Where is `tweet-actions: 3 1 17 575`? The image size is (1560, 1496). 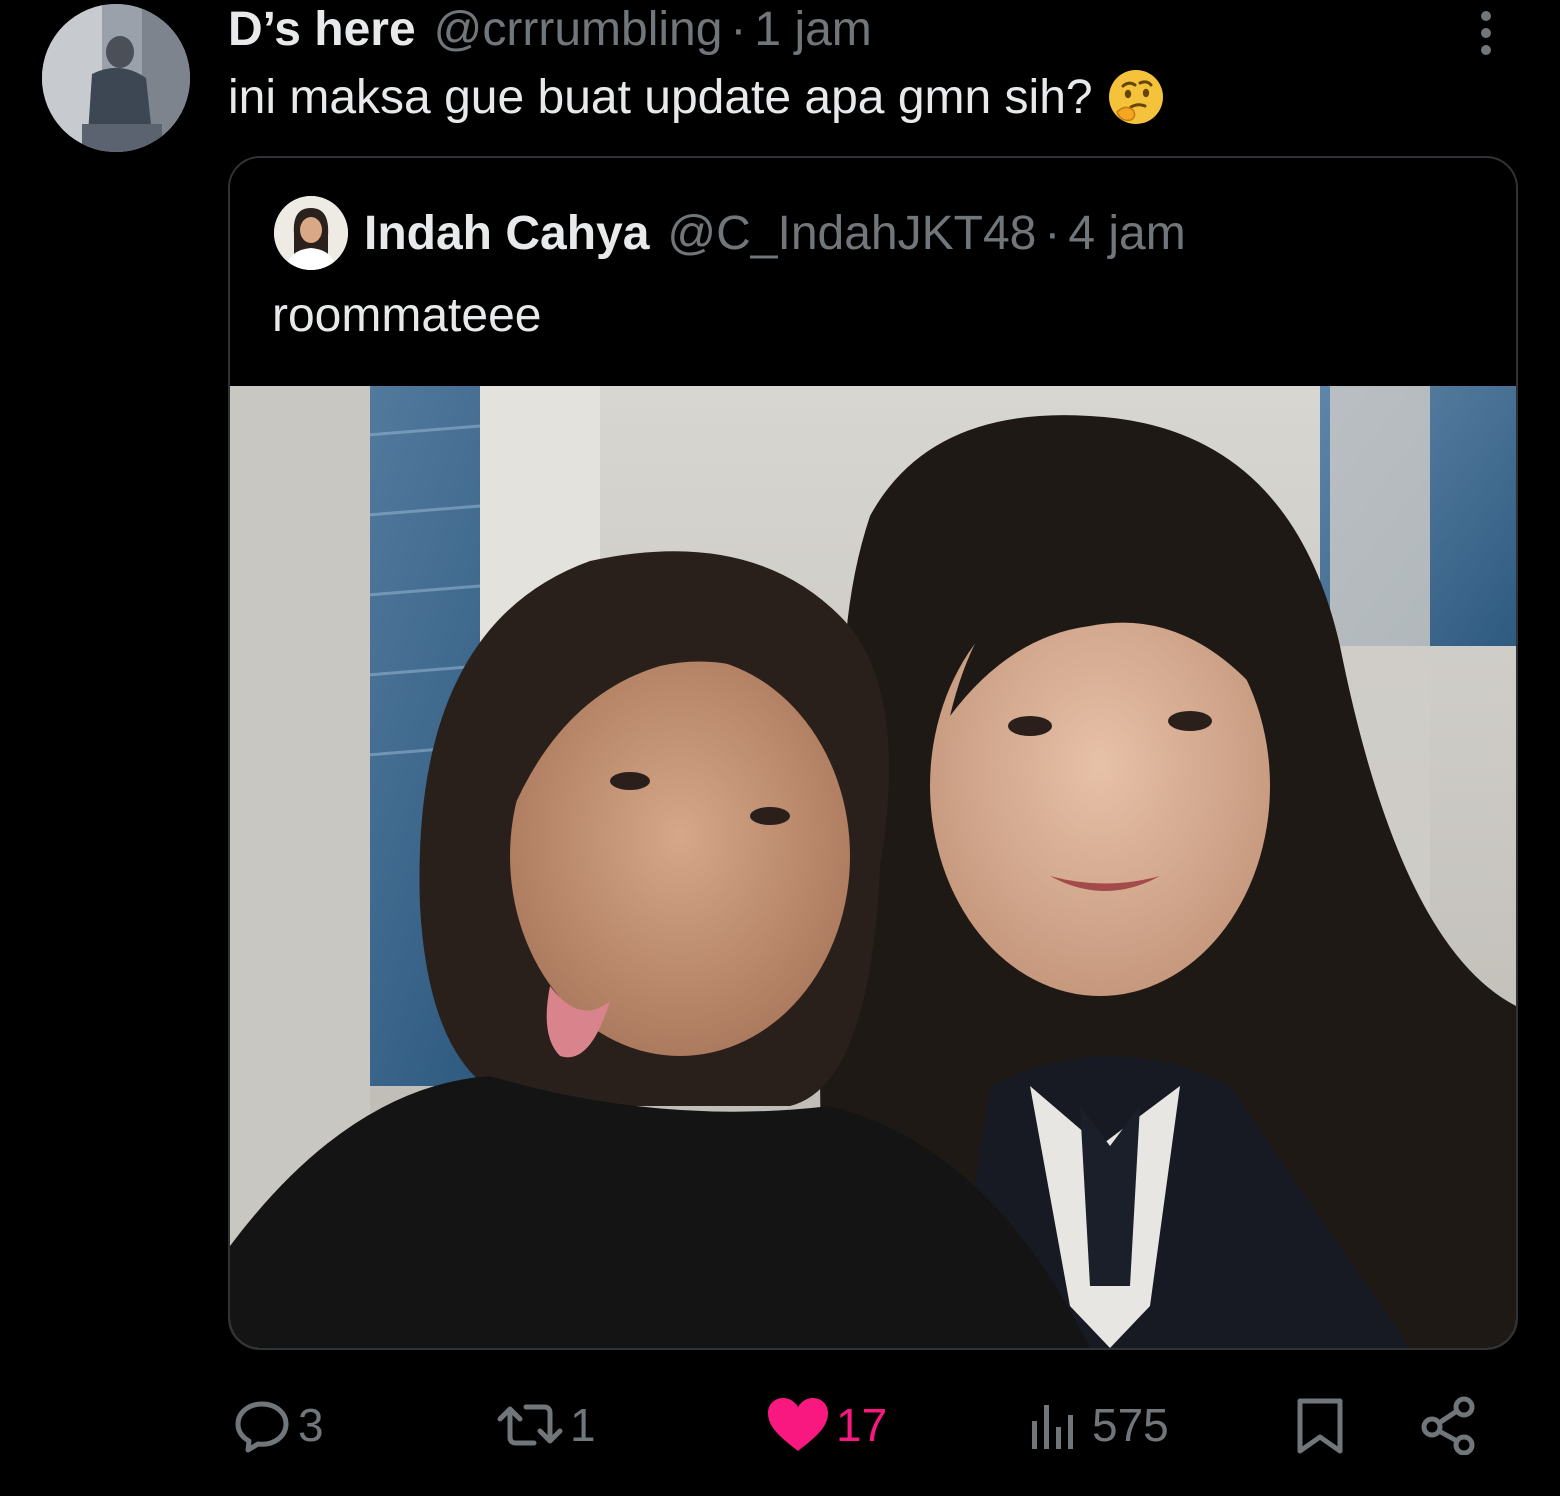 tweet-actions: 3 1 17 575 is located at coordinates (780, 1425).